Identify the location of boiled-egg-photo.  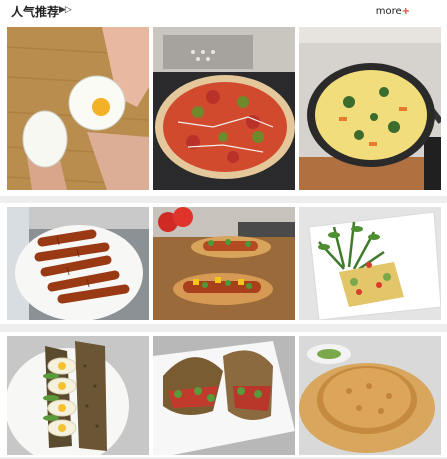
(78, 108).